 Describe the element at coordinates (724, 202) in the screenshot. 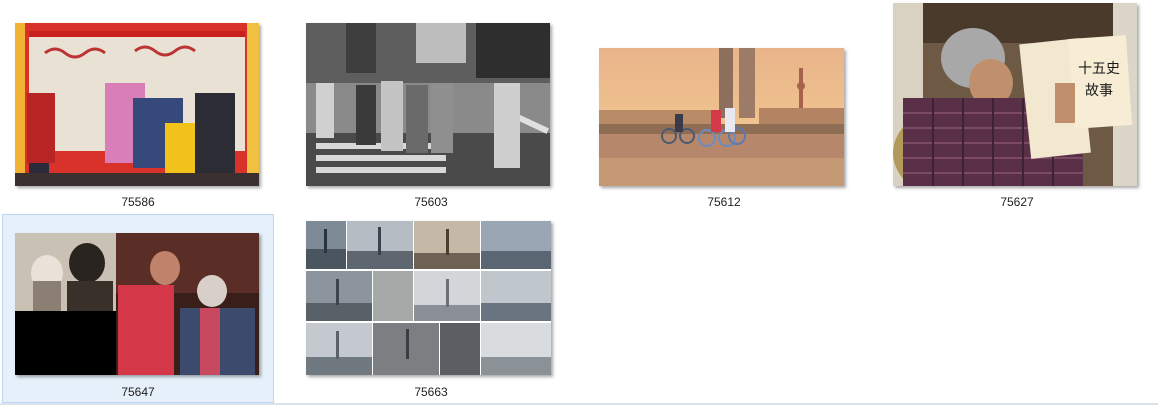

I see `file-name-label: 75612` at that location.